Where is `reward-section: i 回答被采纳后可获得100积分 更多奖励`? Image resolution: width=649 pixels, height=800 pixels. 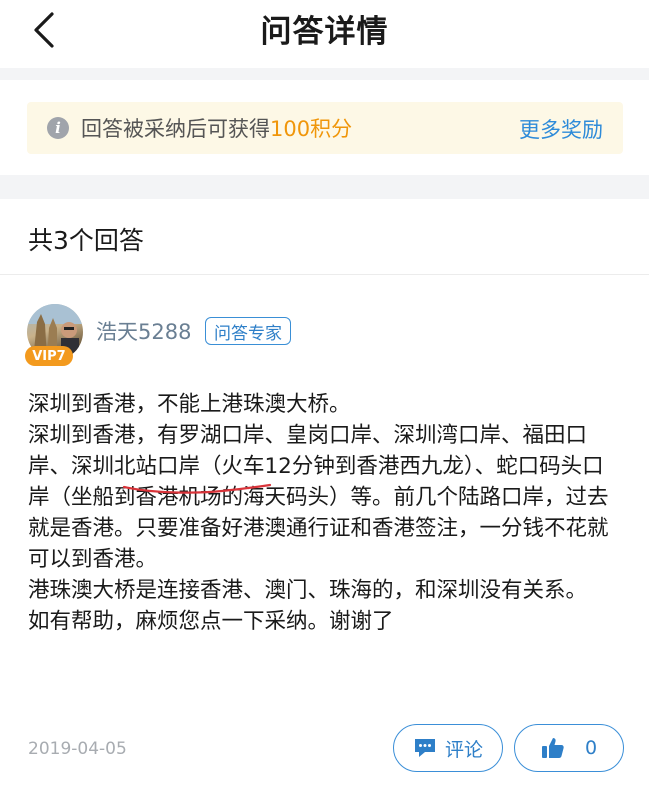
reward-section: i 回答被采纳后可获得100积分 更多奖励 is located at coordinates (324, 127).